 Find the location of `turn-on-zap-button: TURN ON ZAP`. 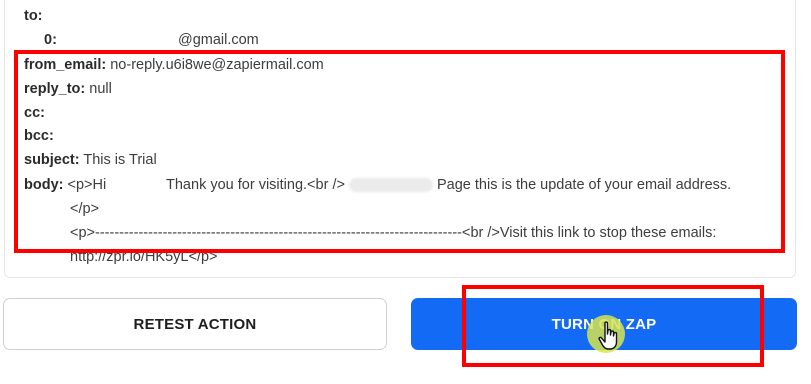

turn-on-zap-button: TURN ON ZAP is located at coordinates (604, 324).